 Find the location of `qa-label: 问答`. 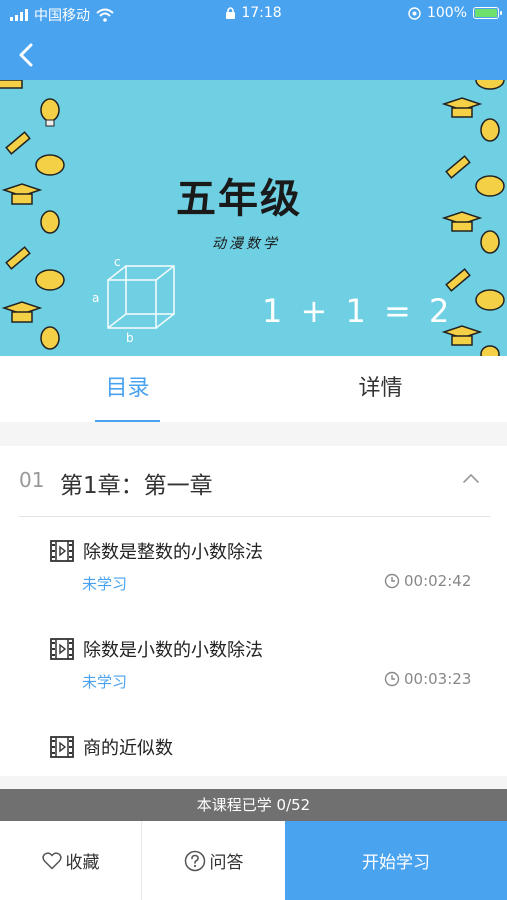

qa-label: 问答 is located at coordinates (226, 863).